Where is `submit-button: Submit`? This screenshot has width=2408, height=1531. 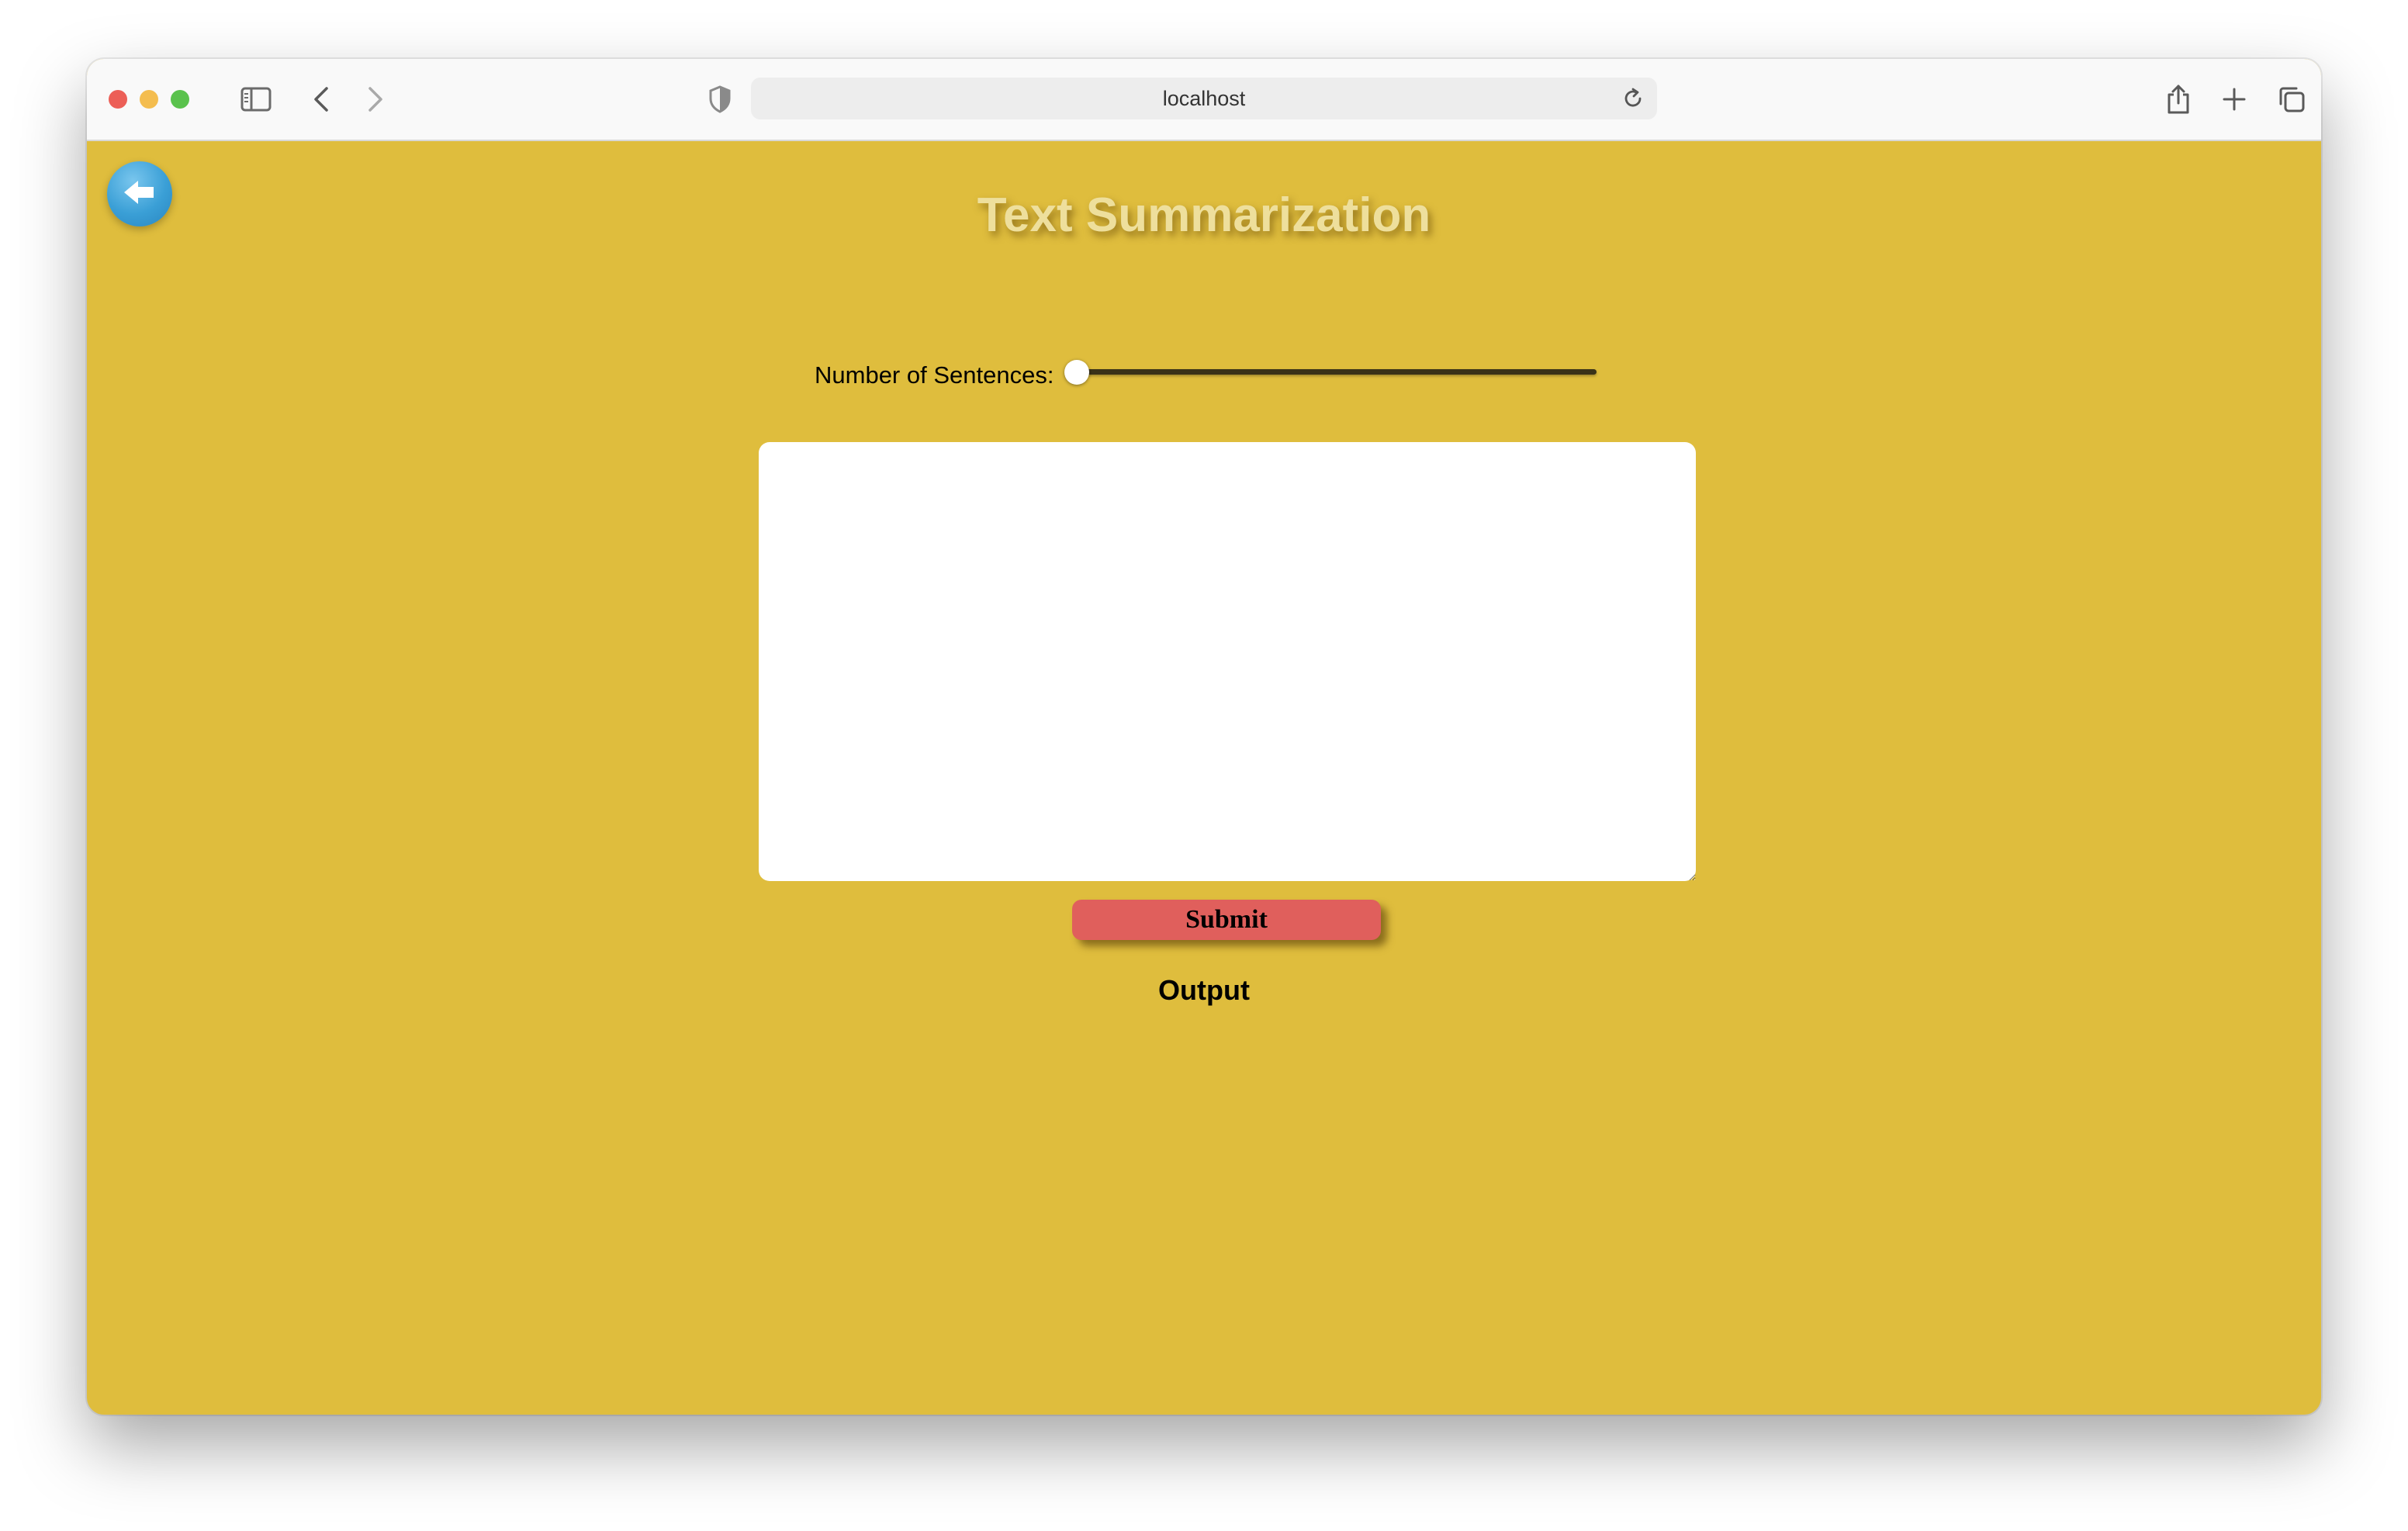
submit-button: Submit is located at coordinates (1226, 920).